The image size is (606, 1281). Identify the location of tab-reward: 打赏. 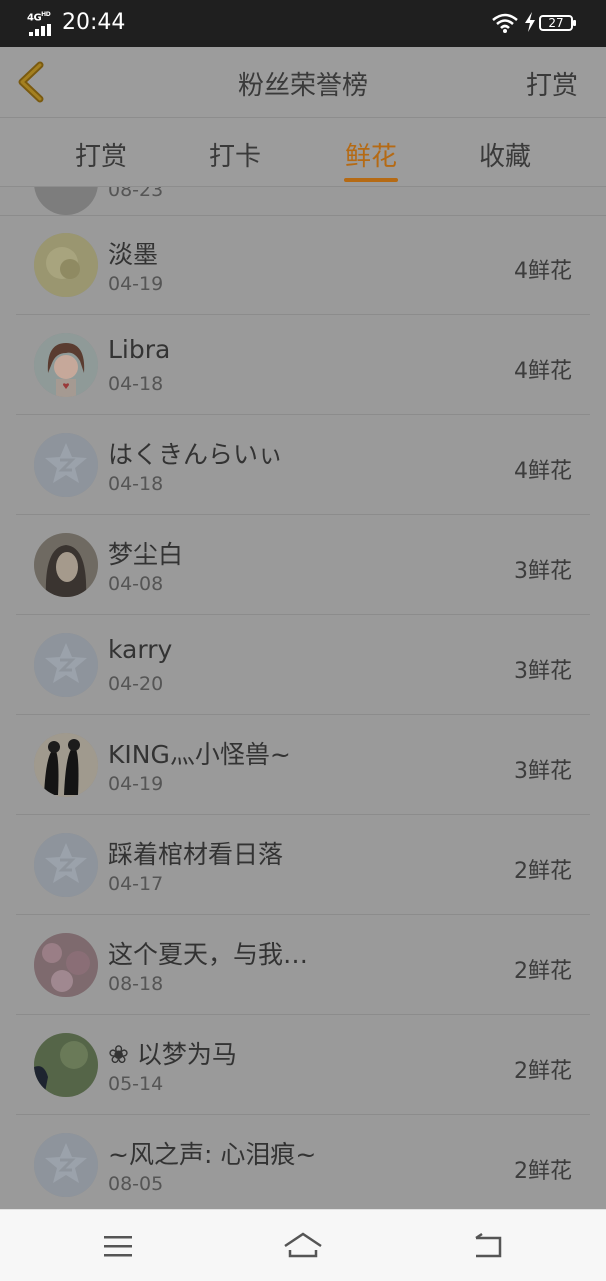
(101, 154).